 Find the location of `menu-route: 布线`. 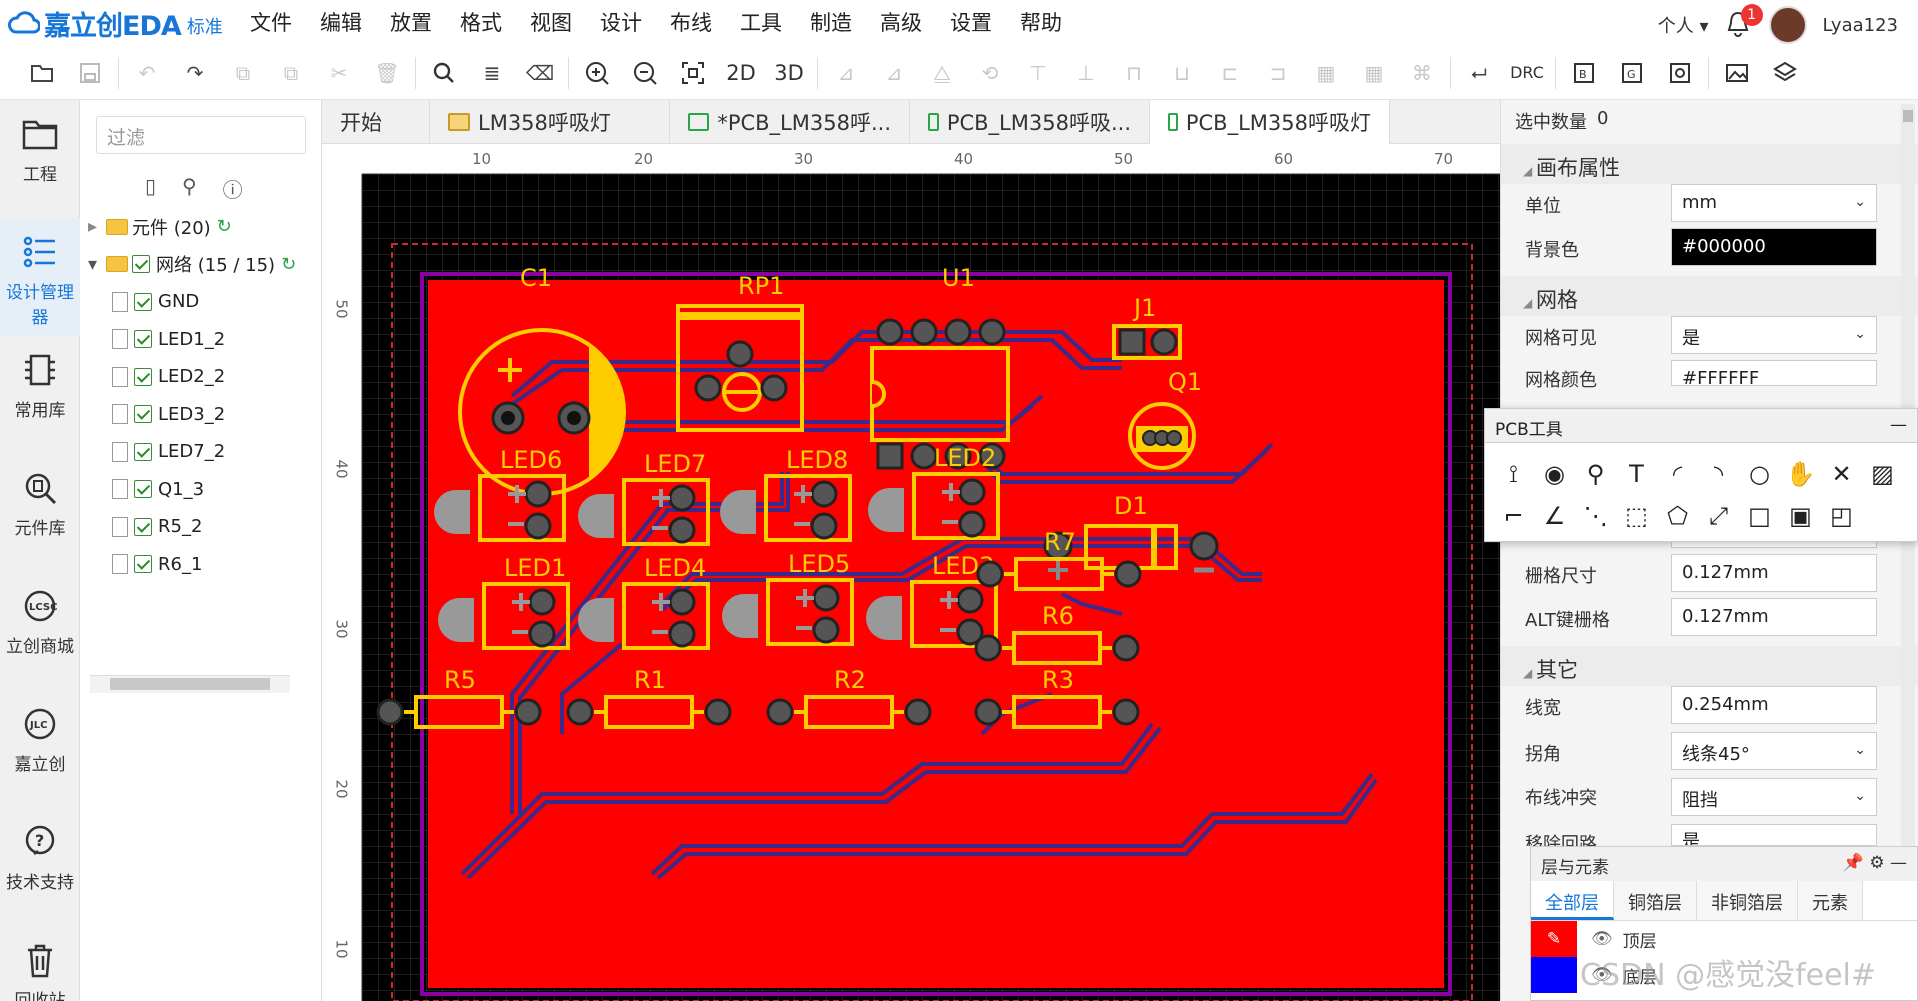

menu-route: 布线 is located at coordinates (691, 23).